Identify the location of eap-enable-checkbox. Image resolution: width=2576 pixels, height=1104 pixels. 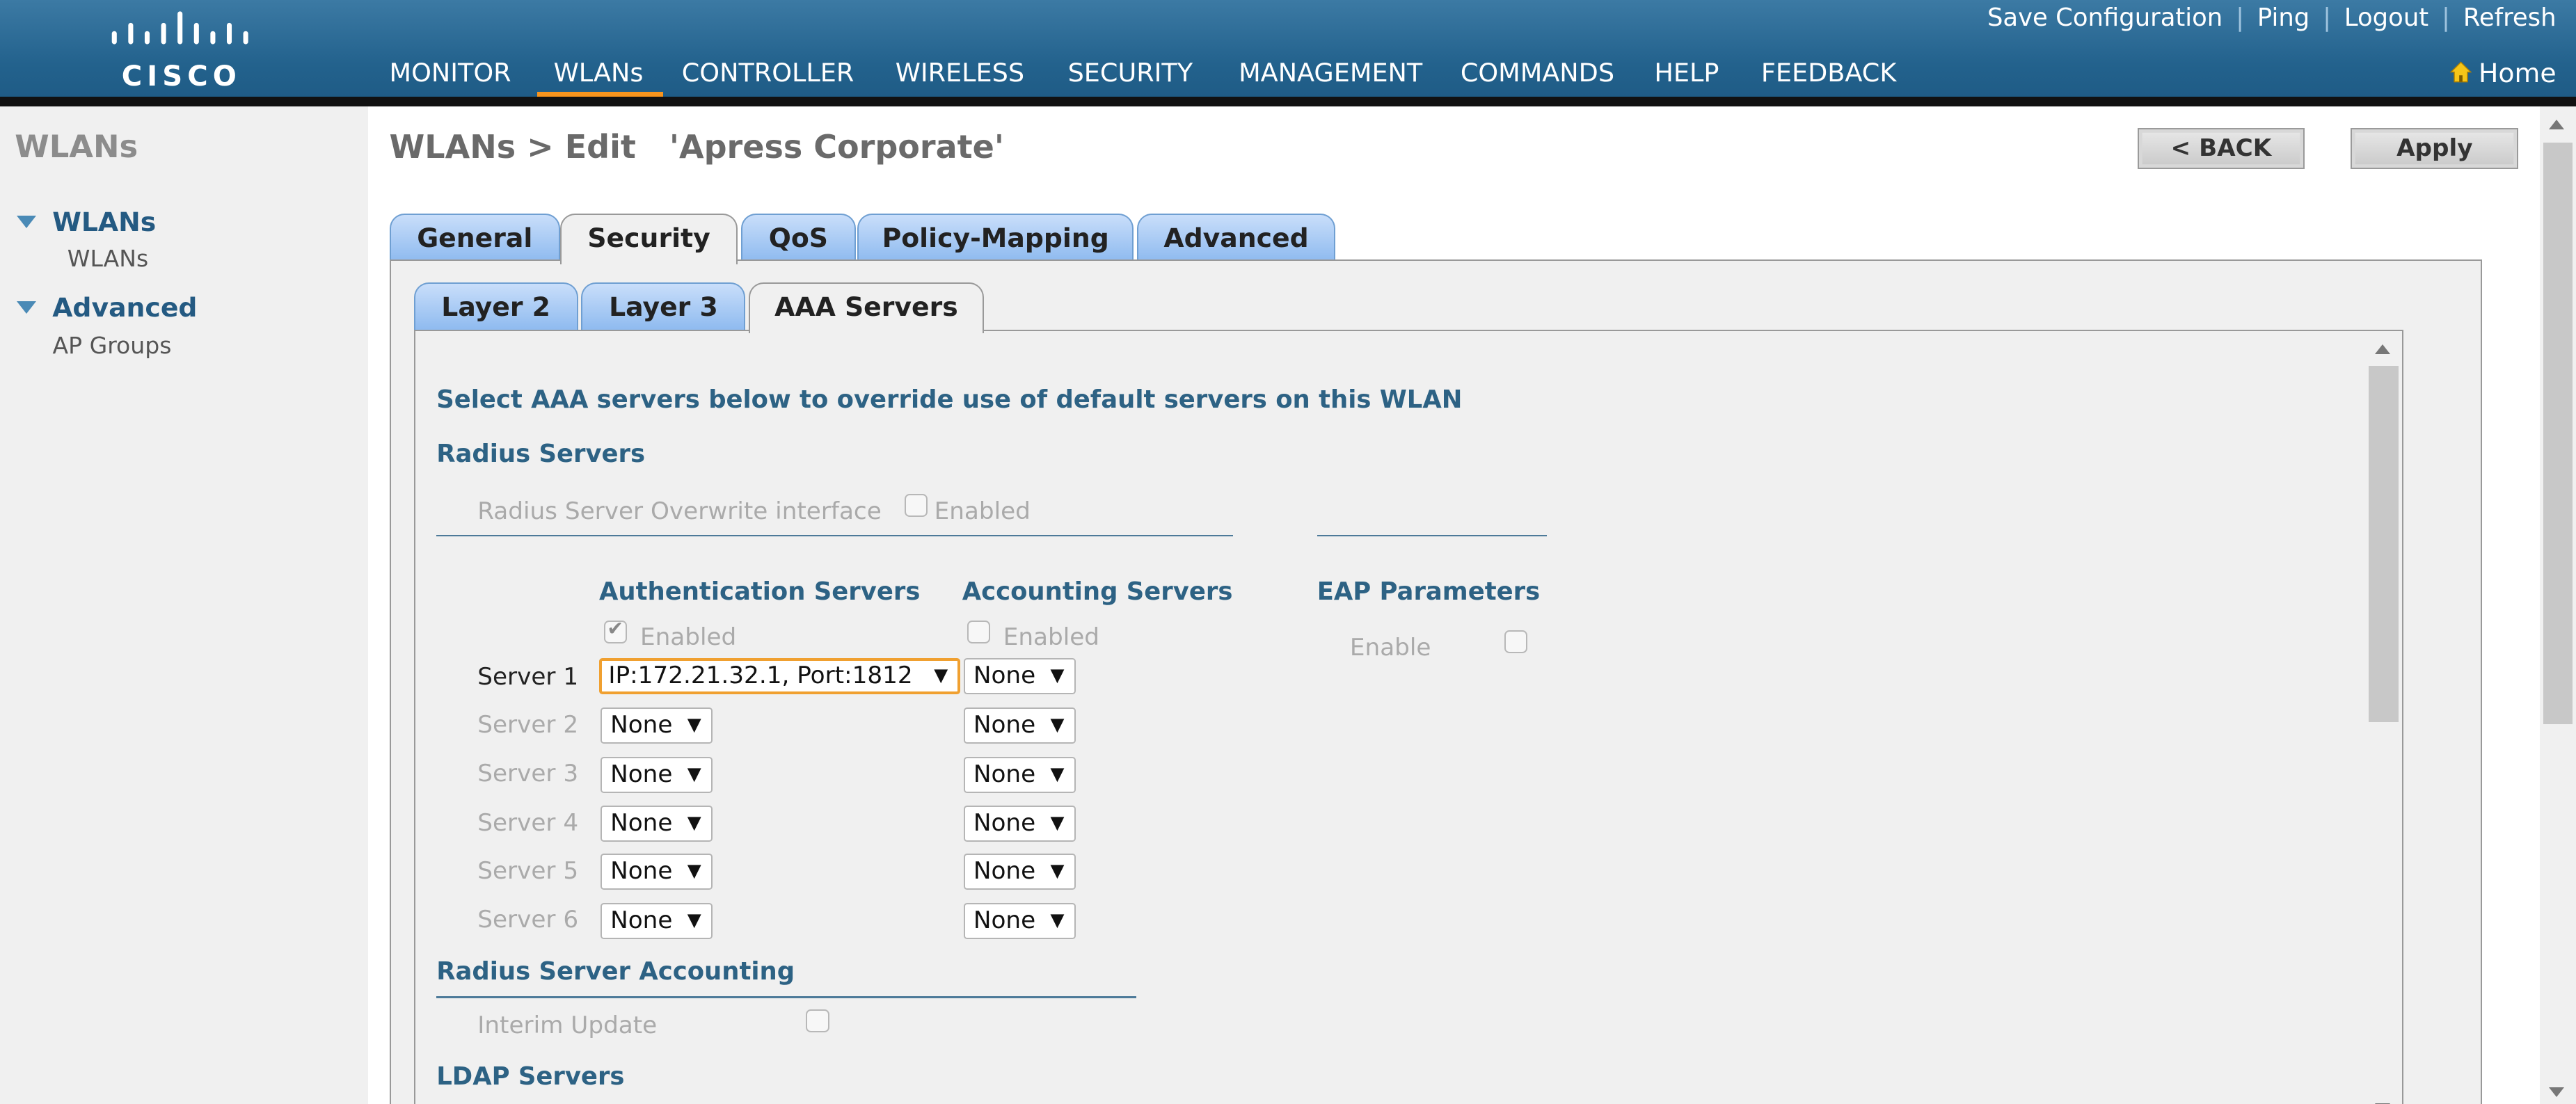
(1515, 641).